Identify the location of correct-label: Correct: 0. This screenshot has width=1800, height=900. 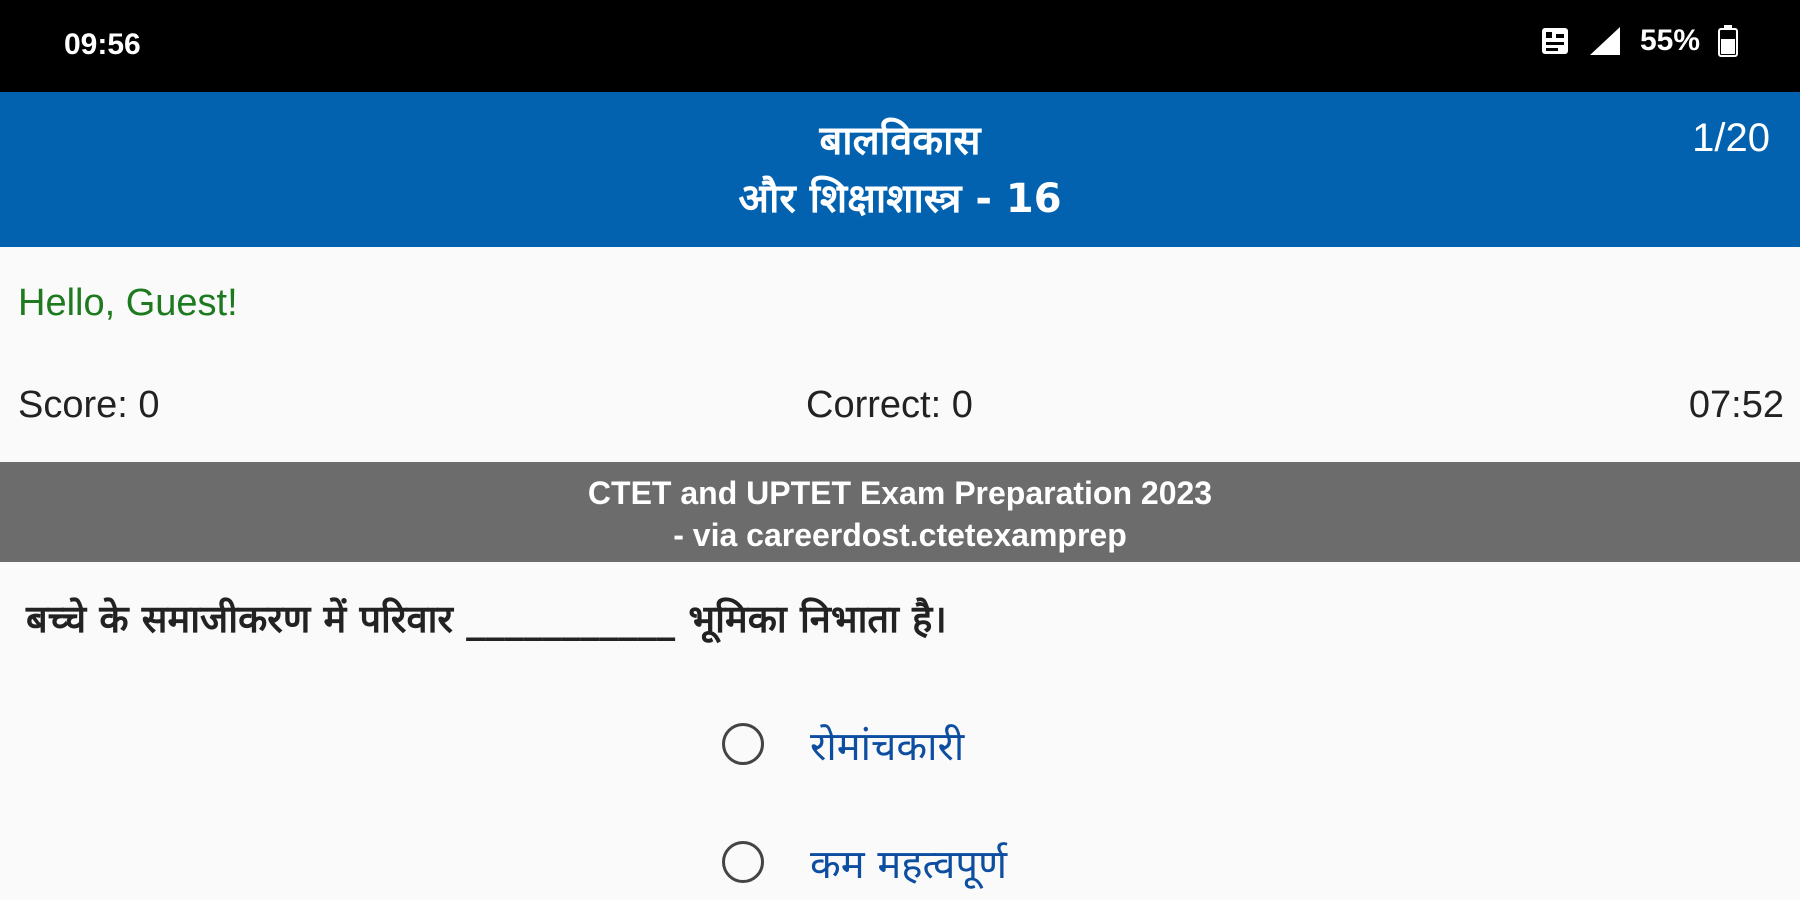
(889, 405).